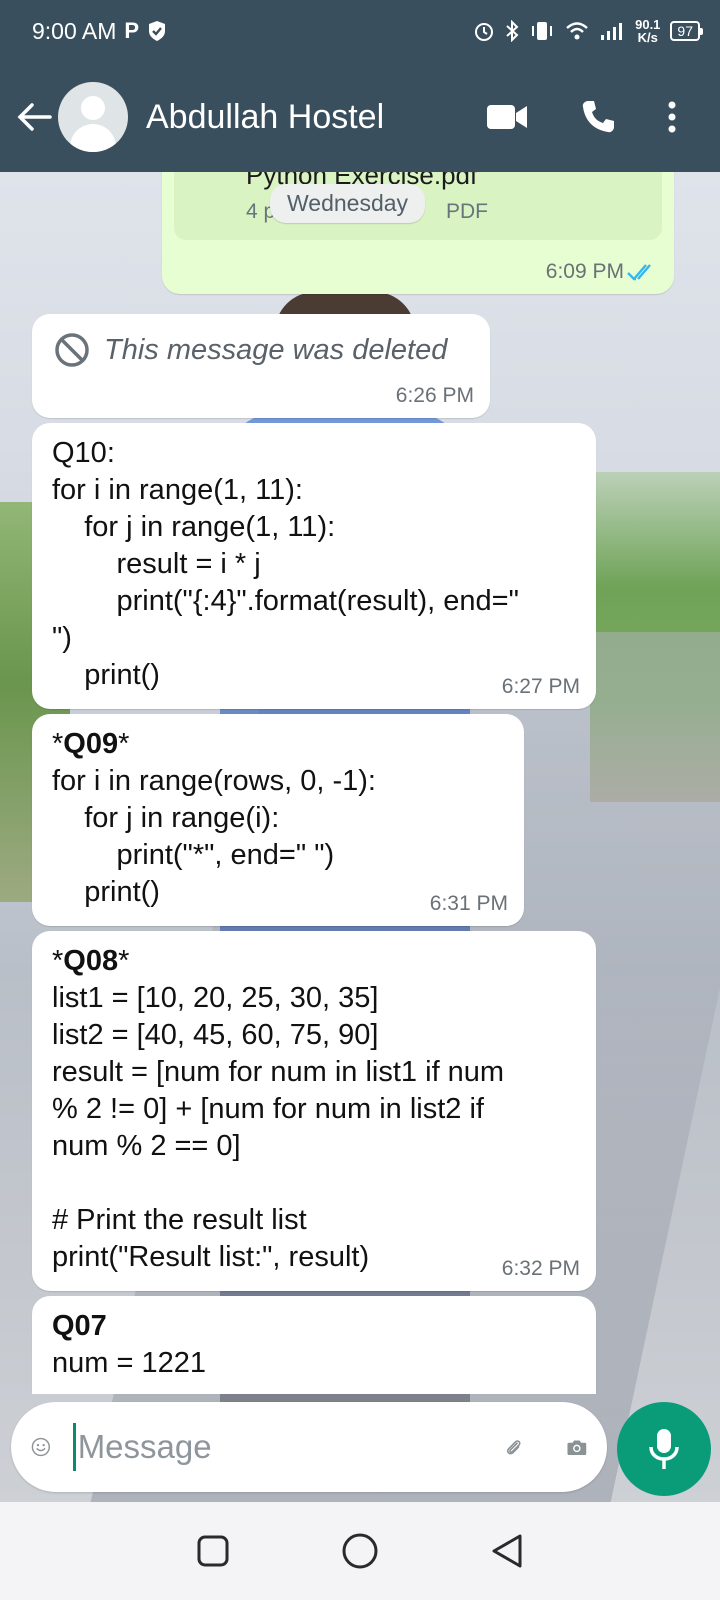  Describe the element at coordinates (467, 211) in the screenshot. I see `document-type: PDF` at that location.